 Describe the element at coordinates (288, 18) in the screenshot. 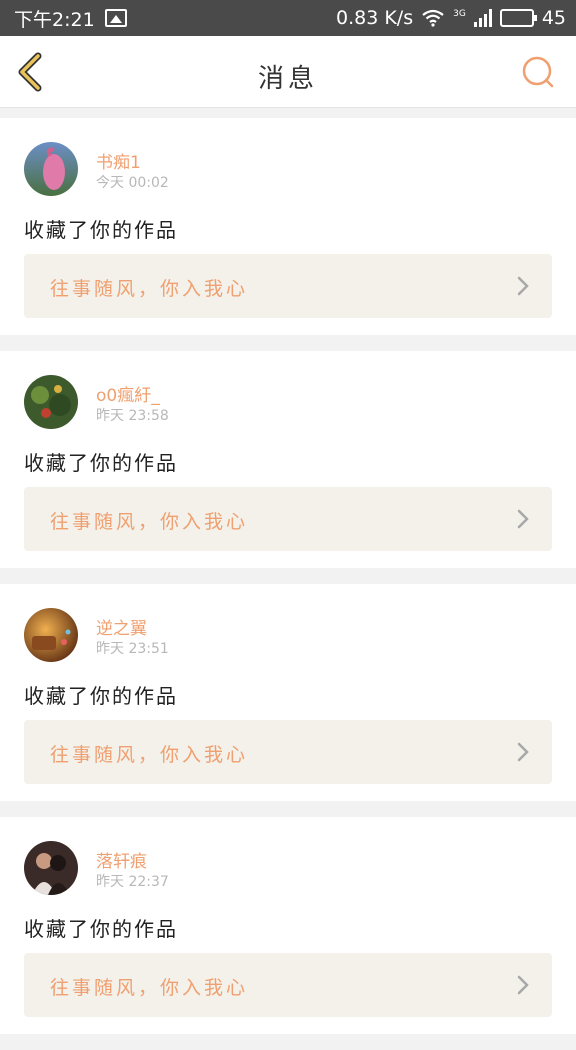

I see `status-bar: 下午2:21 0.83 K/s 3G 45` at that location.